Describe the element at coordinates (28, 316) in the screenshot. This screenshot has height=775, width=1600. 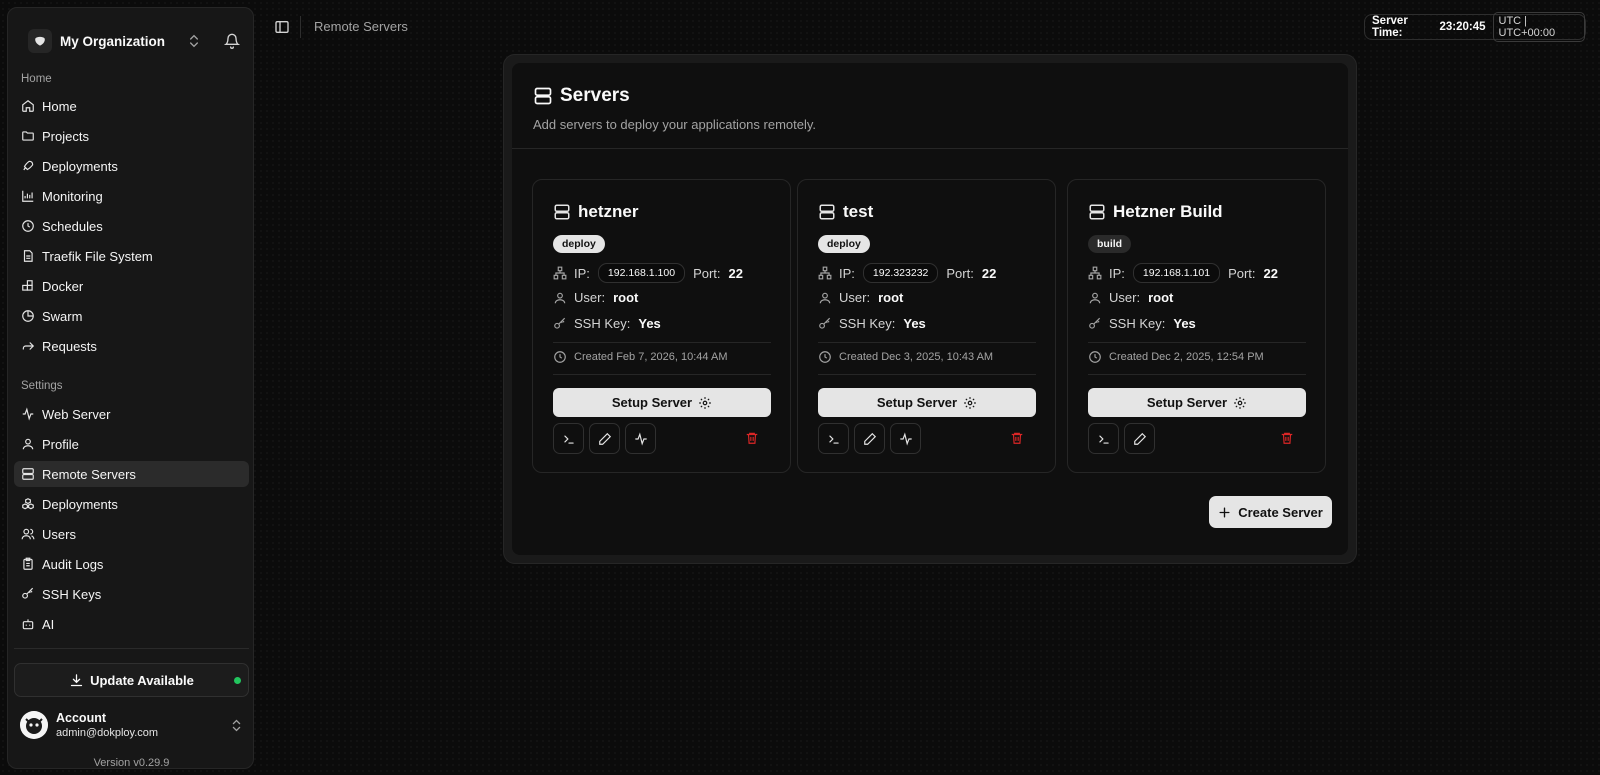
I see `pie-icon` at that location.